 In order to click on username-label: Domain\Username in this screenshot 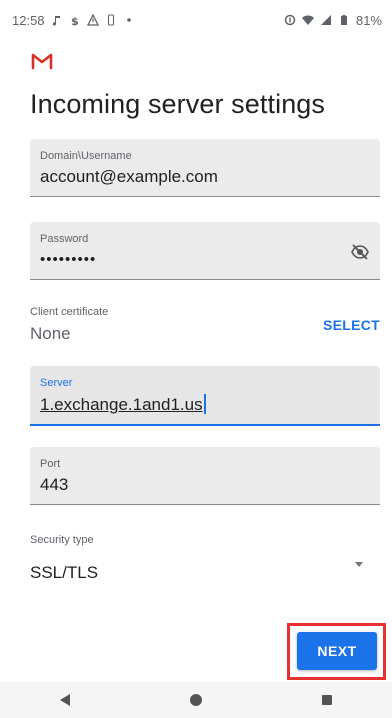, I will do `click(86, 156)`.